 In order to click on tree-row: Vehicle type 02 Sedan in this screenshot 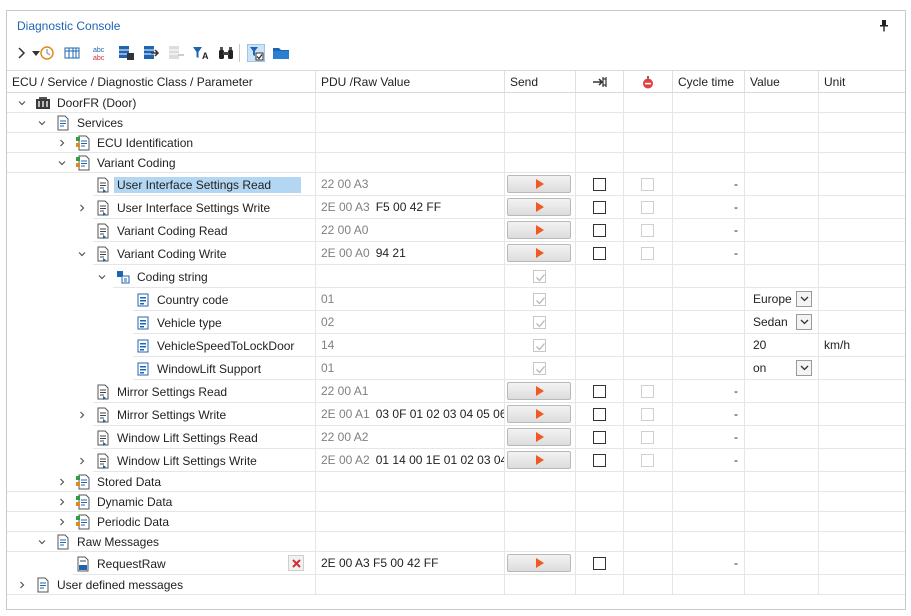, I will do `click(456, 322)`.